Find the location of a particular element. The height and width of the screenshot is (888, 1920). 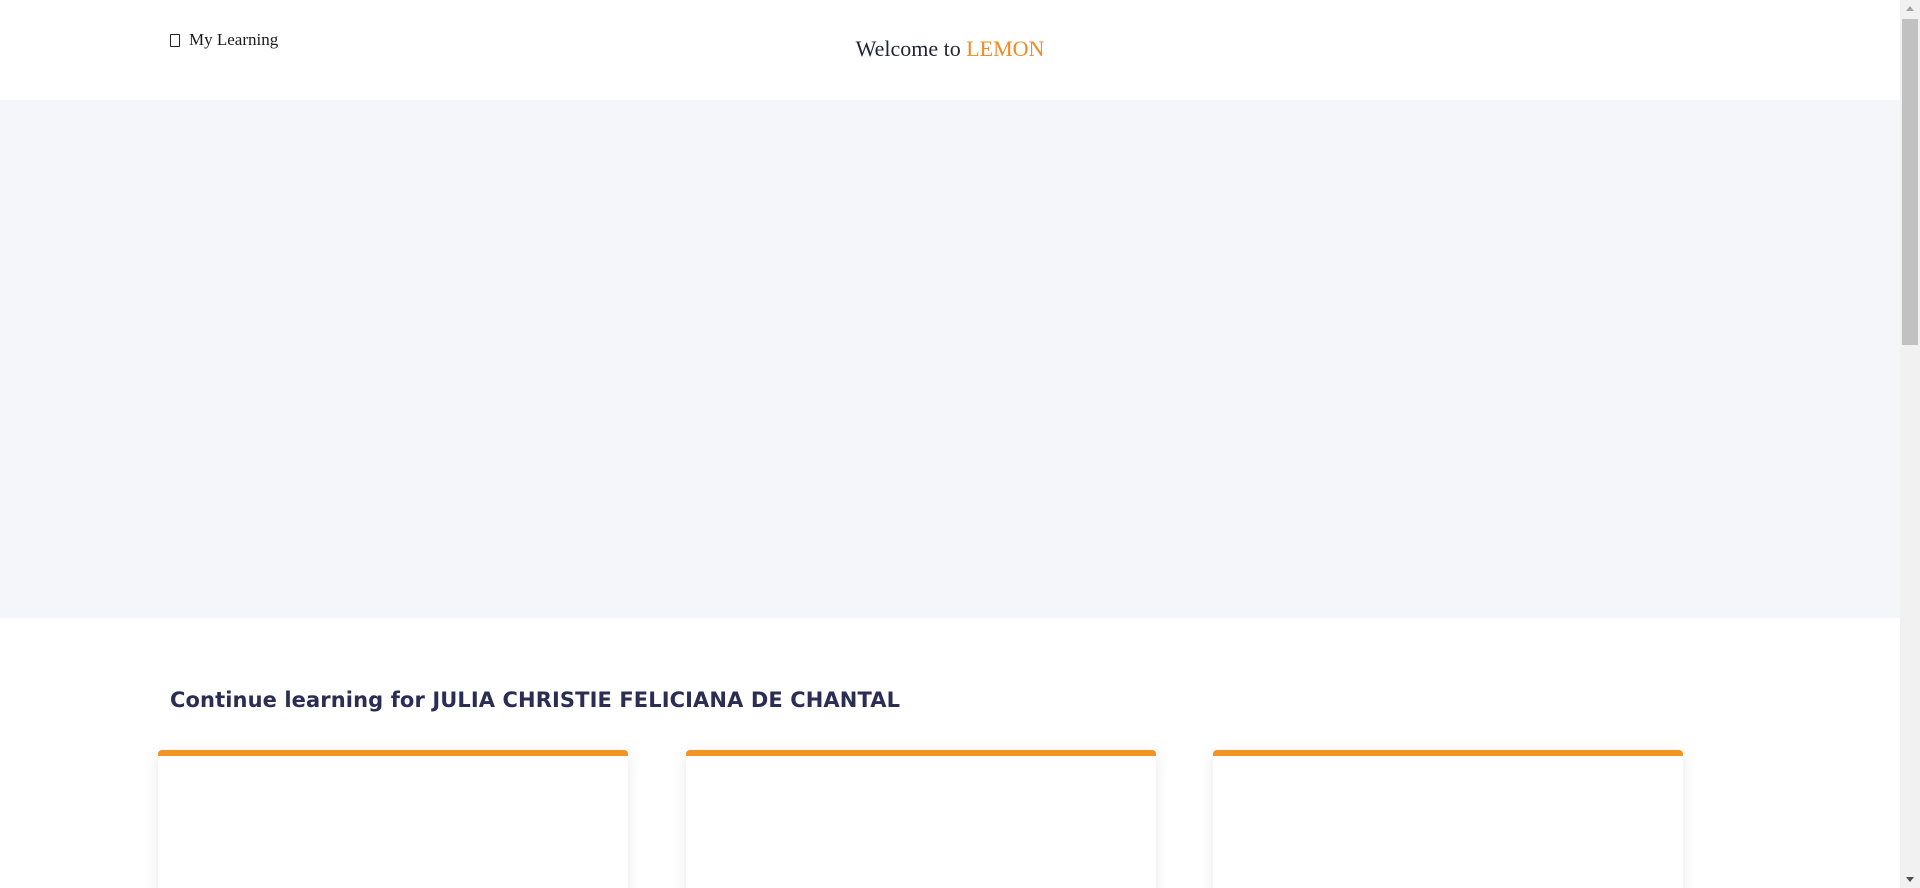

welcome-prefix: Welcome to is located at coordinates (911, 48).